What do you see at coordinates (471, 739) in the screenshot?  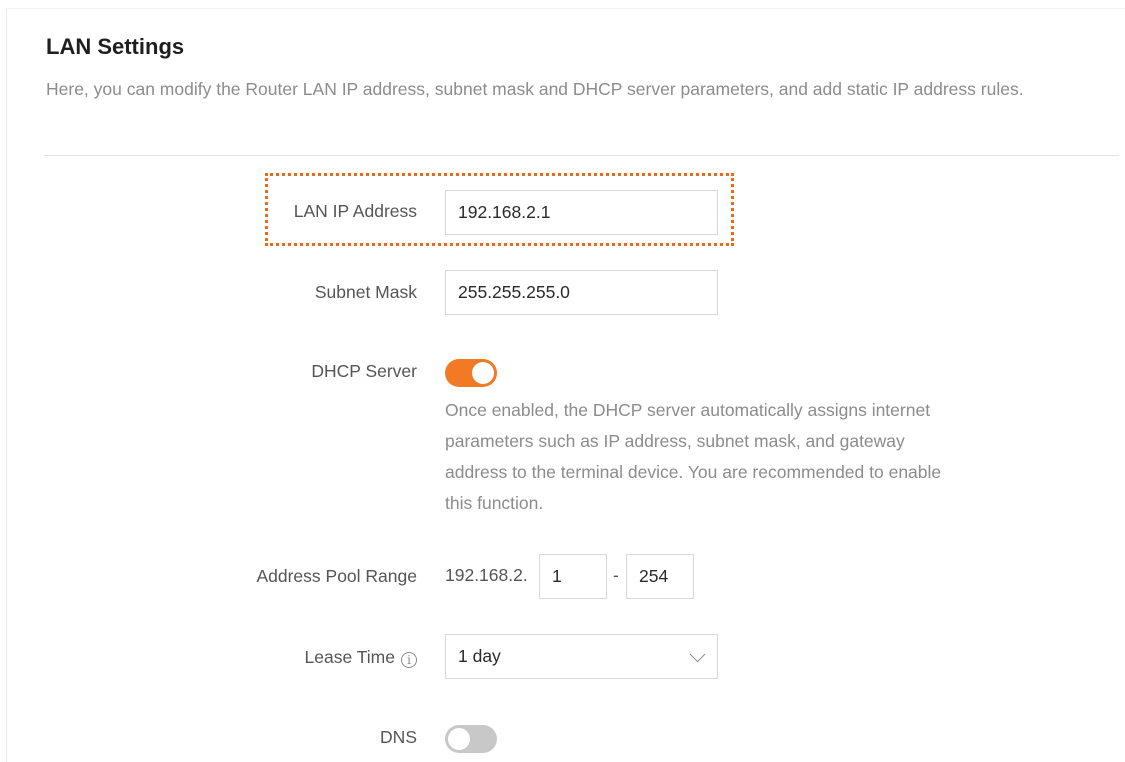 I see `dns-toggle` at bounding box center [471, 739].